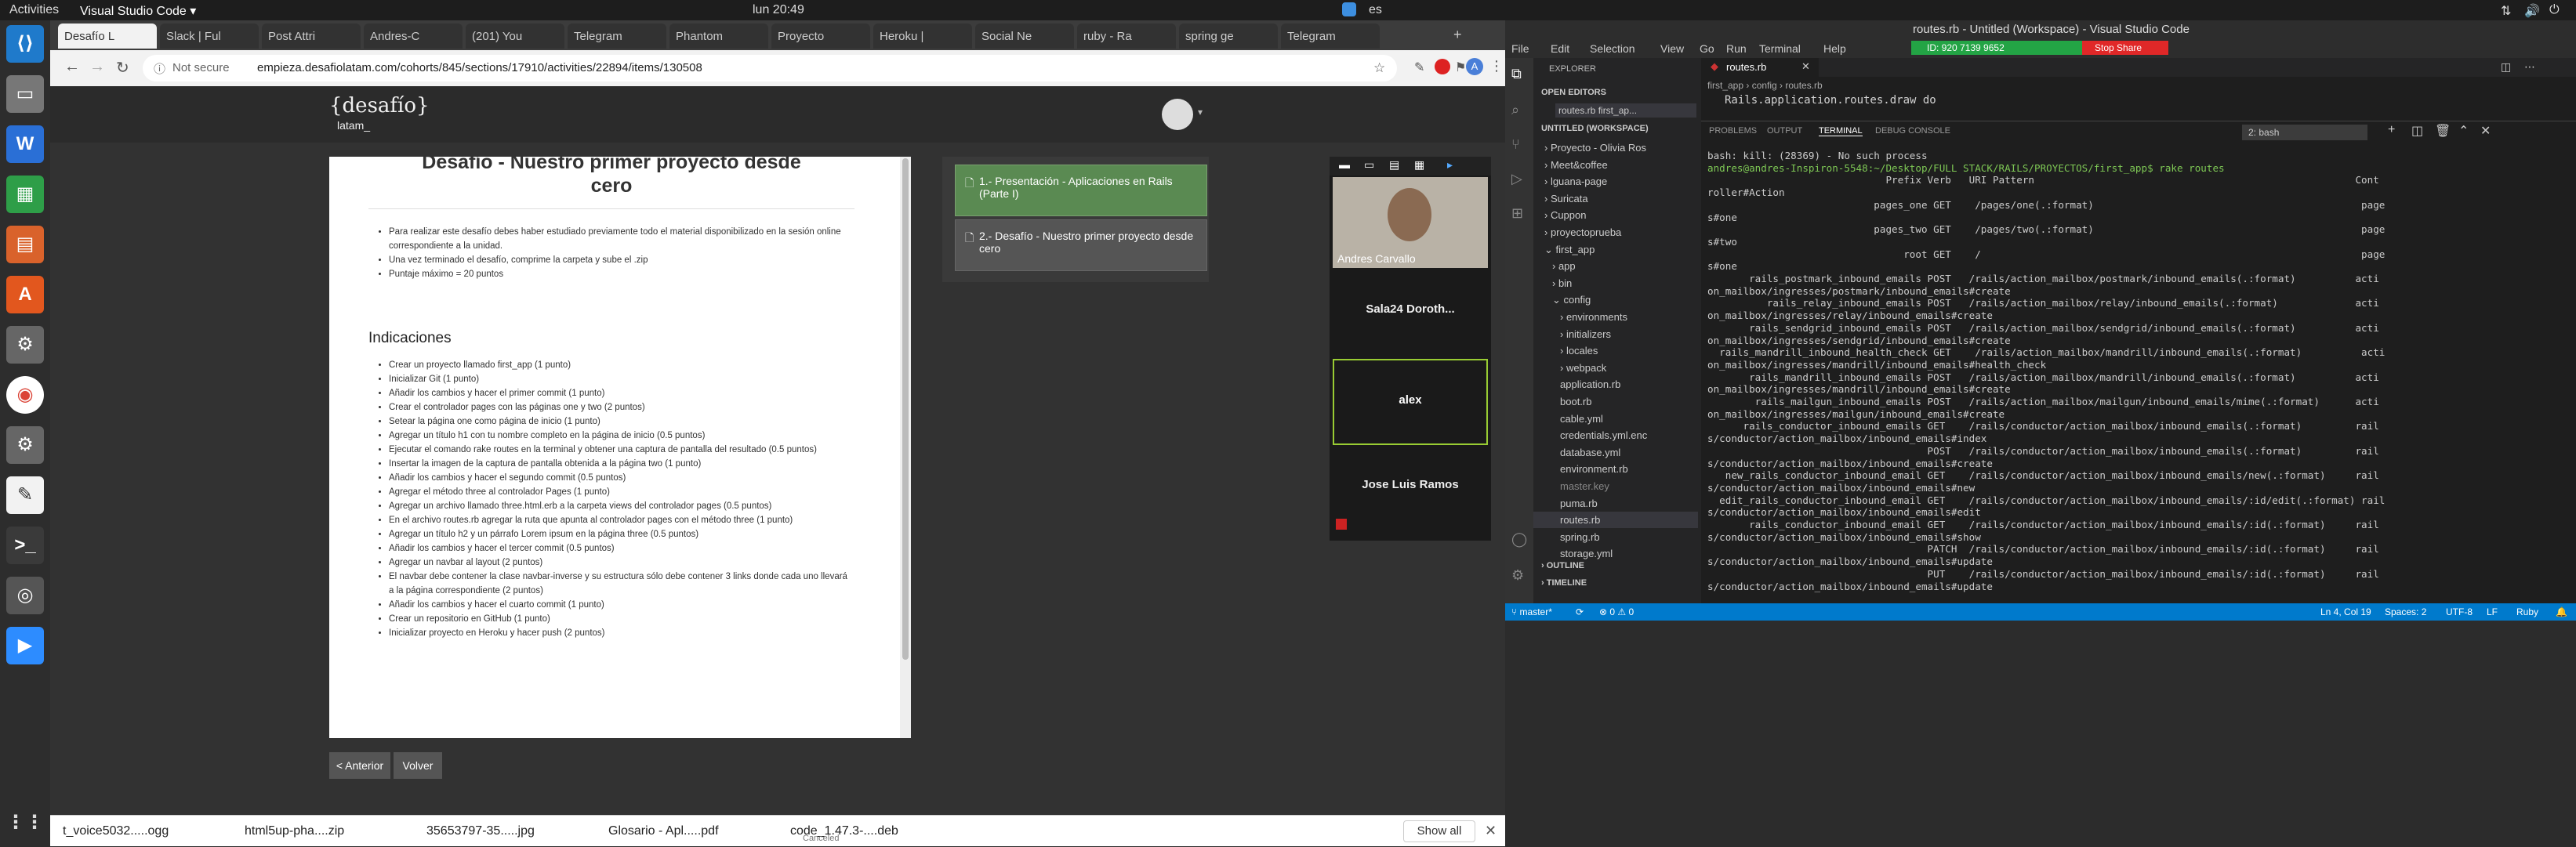 The width and height of the screenshot is (2576, 847). I want to click on bell-icon: 🔔, so click(2561, 611).